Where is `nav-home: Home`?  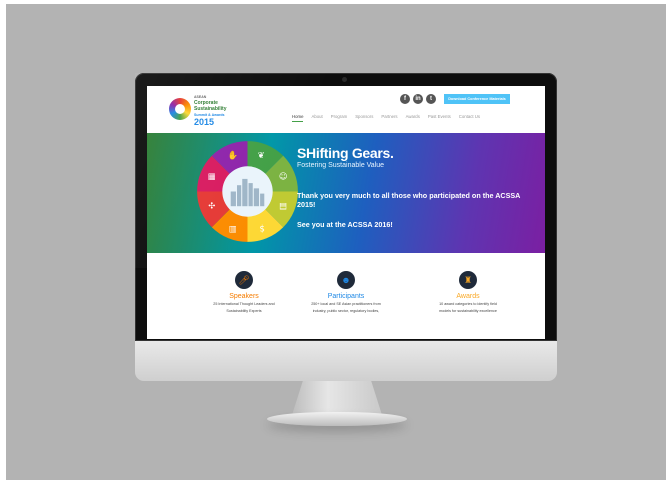 nav-home: Home is located at coordinates (298, 118).